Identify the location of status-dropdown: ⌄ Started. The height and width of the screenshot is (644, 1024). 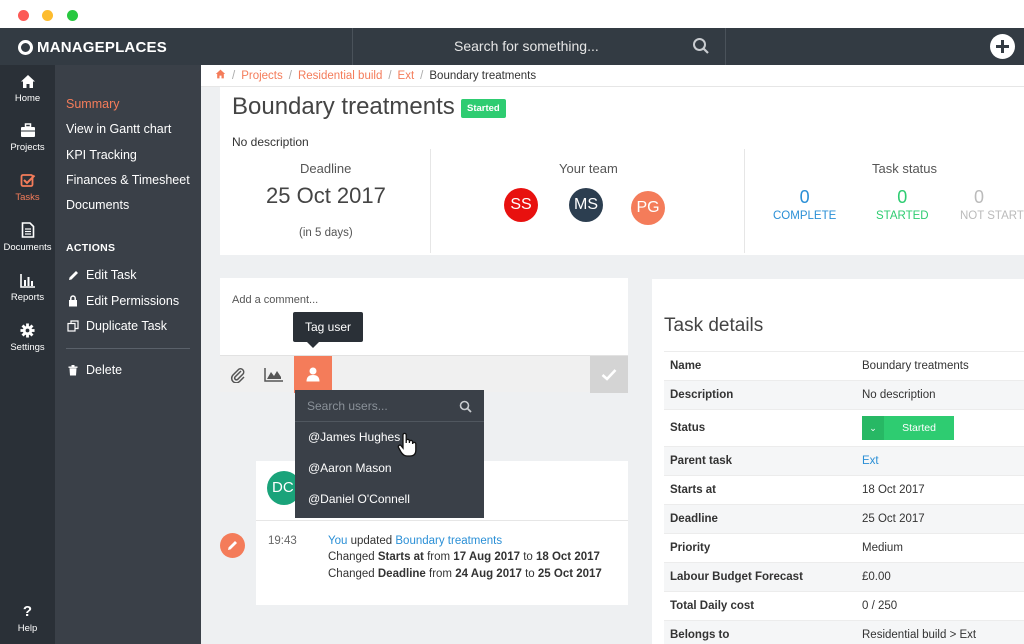
(908, 428).